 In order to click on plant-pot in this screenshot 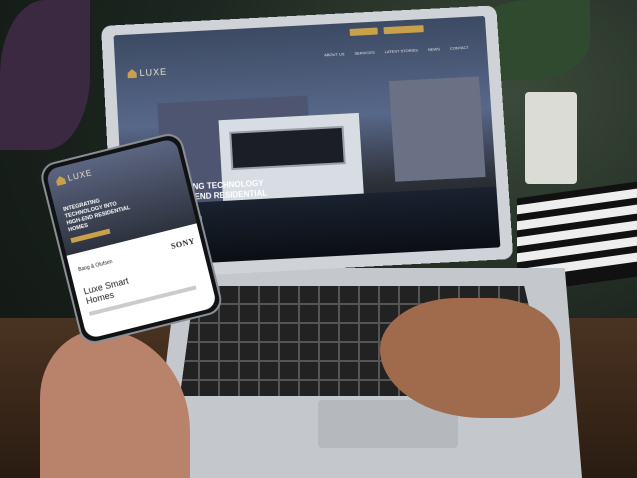, I will do `click(551, 138)`.